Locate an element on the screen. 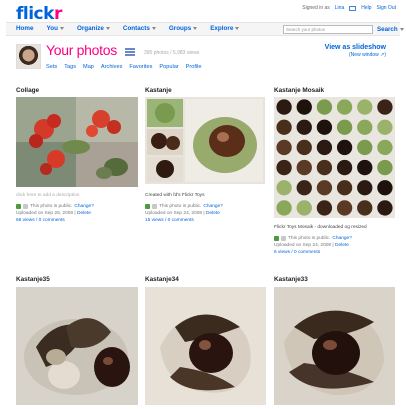 Image resolution: width=406 pixels, height=409 pixels. slideshow-link: View as slideshow (New window ↗) is located at coordinates (355, 51).